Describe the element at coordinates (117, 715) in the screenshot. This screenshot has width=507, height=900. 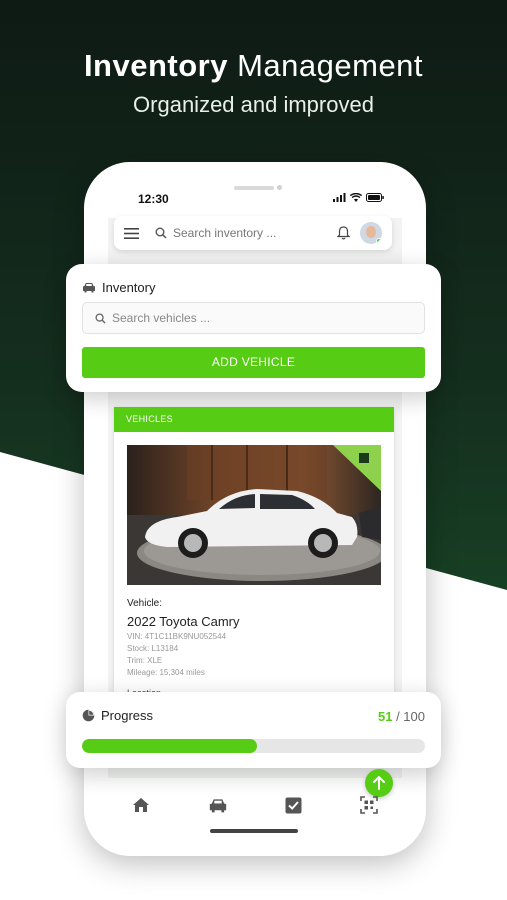
I see `progress-title: Progress` at that location.